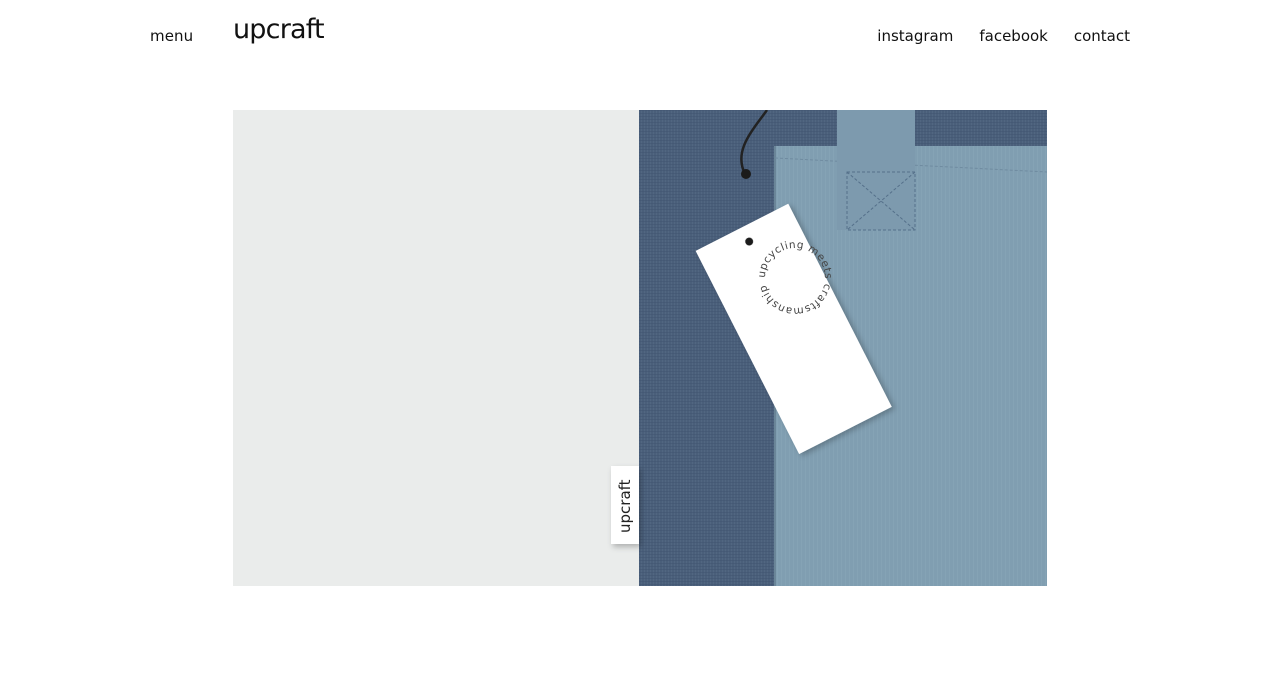 This screenshot has height=699, width=1280. What do you see at coordinates (279, 29) in the screenshot?
I see `logo: upcraft` at bounding box center [279, 29].